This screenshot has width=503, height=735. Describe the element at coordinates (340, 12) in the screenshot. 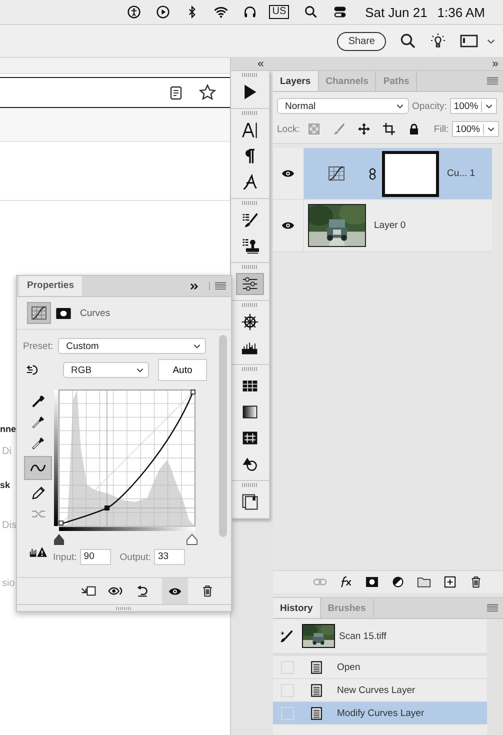

I see `control-center-icon` at that location.